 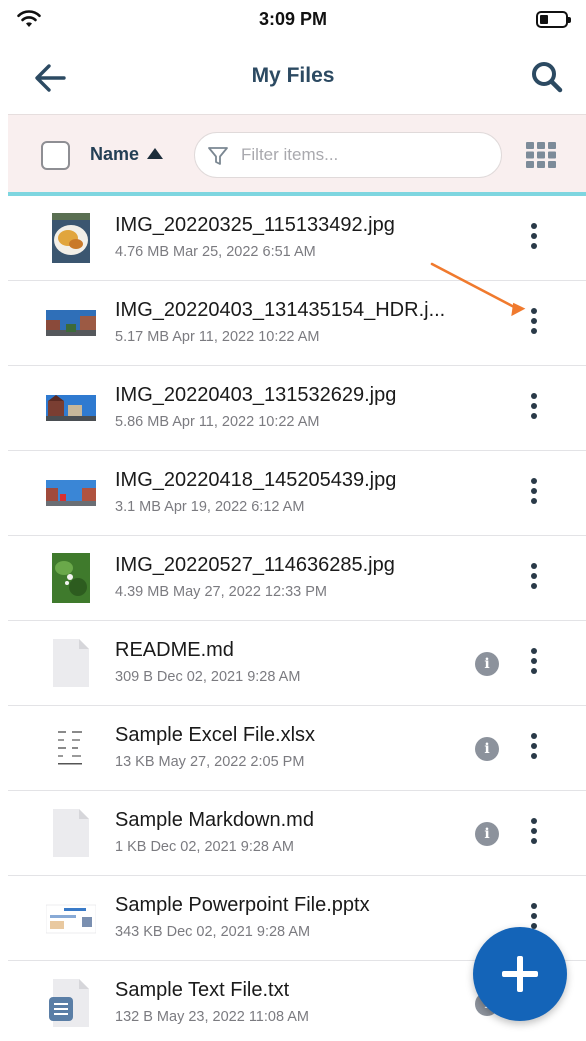 I want to click on file-name: Sample Markdown.md, so click(x=214, y=820).